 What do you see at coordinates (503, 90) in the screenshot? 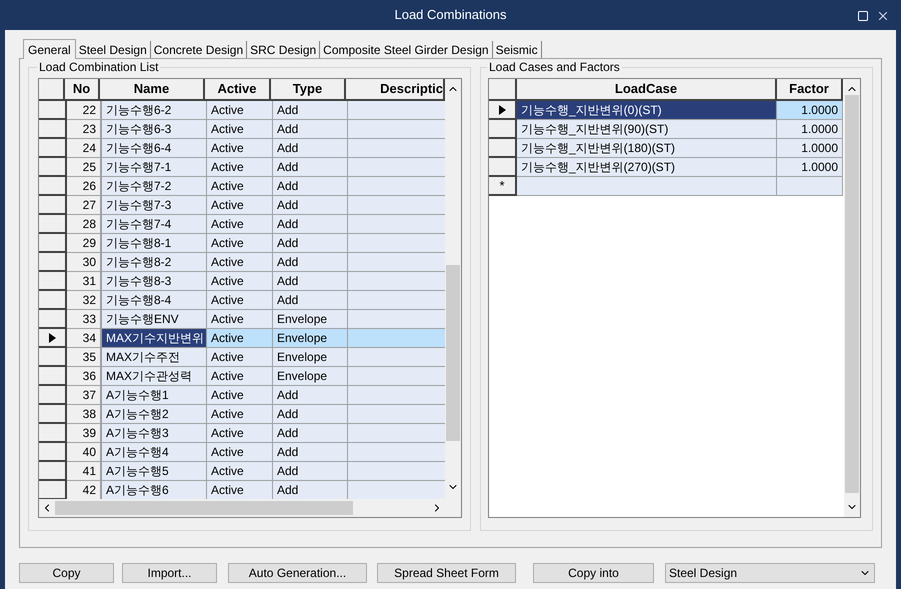
I see `corner-header` at bounding box center [503, 90].